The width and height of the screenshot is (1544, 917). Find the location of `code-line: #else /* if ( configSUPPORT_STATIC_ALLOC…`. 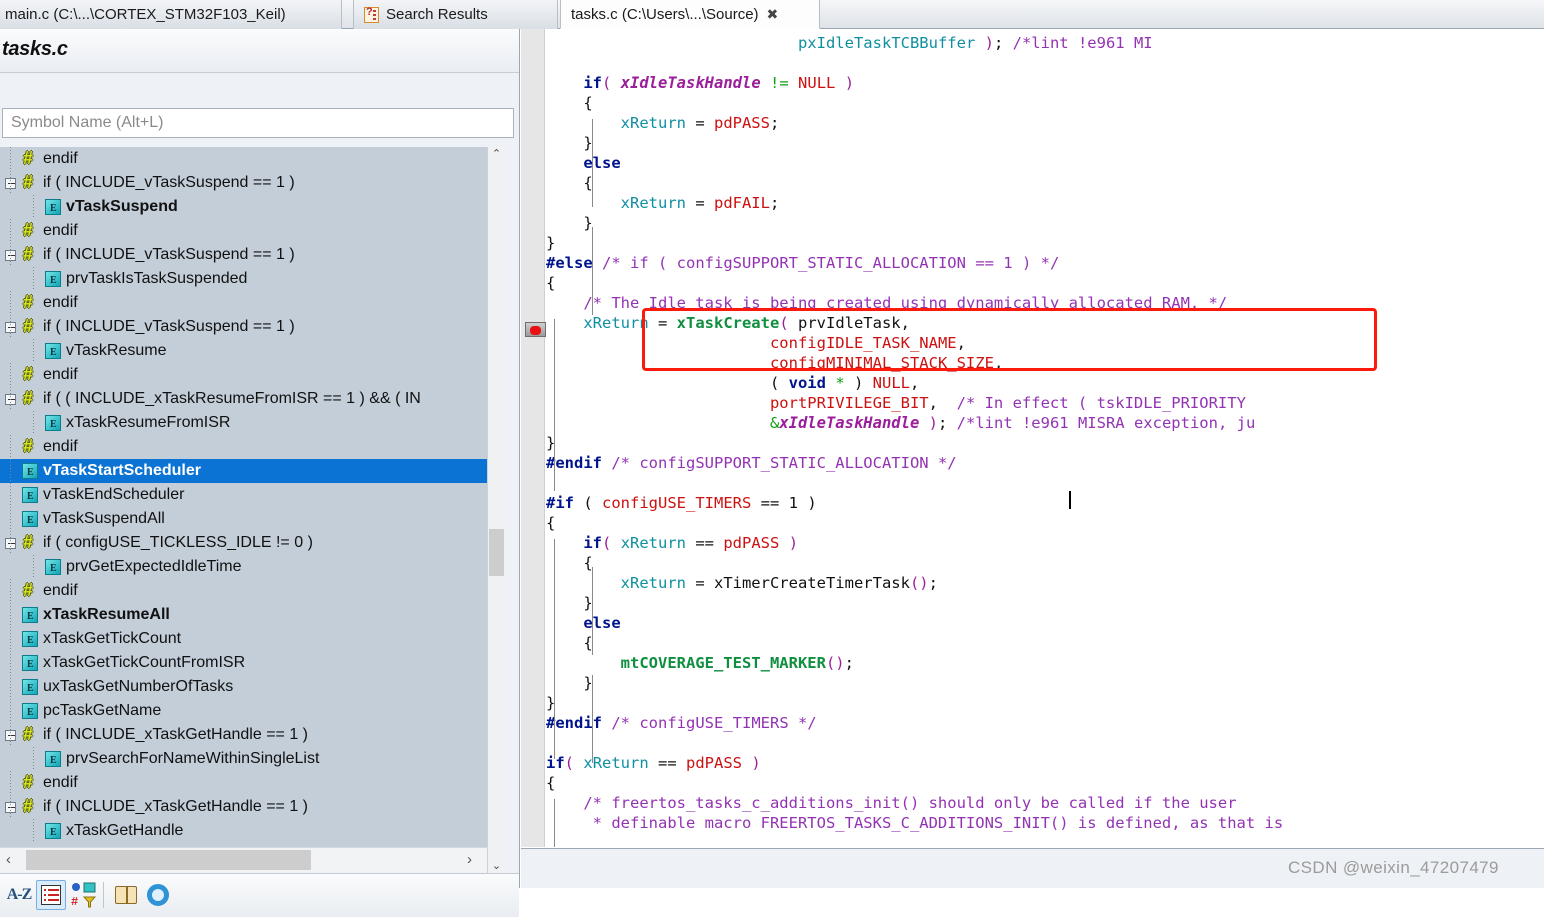

code-line: #else /* if ( configSUPPORT_STATIC_ALLOC… is located at coordinates (803, 263).